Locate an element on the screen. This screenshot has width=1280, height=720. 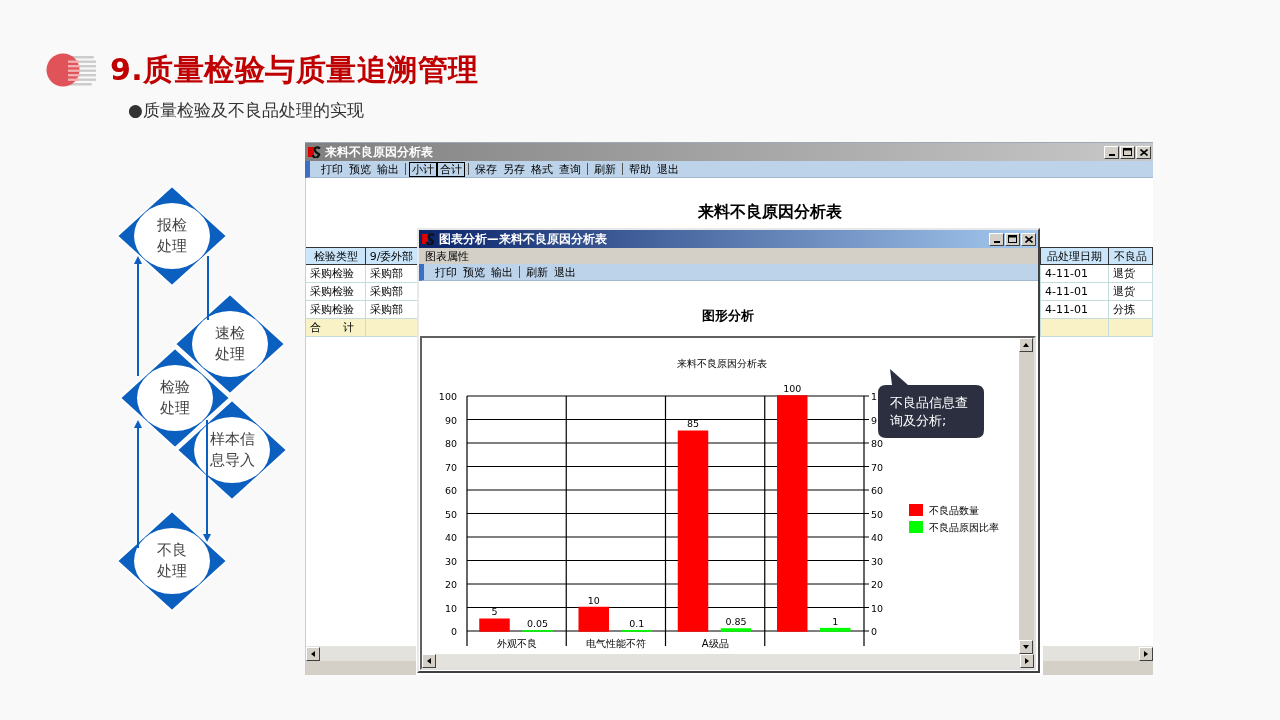
toolbar-button: 另存 is located at coordinates (514, 169).